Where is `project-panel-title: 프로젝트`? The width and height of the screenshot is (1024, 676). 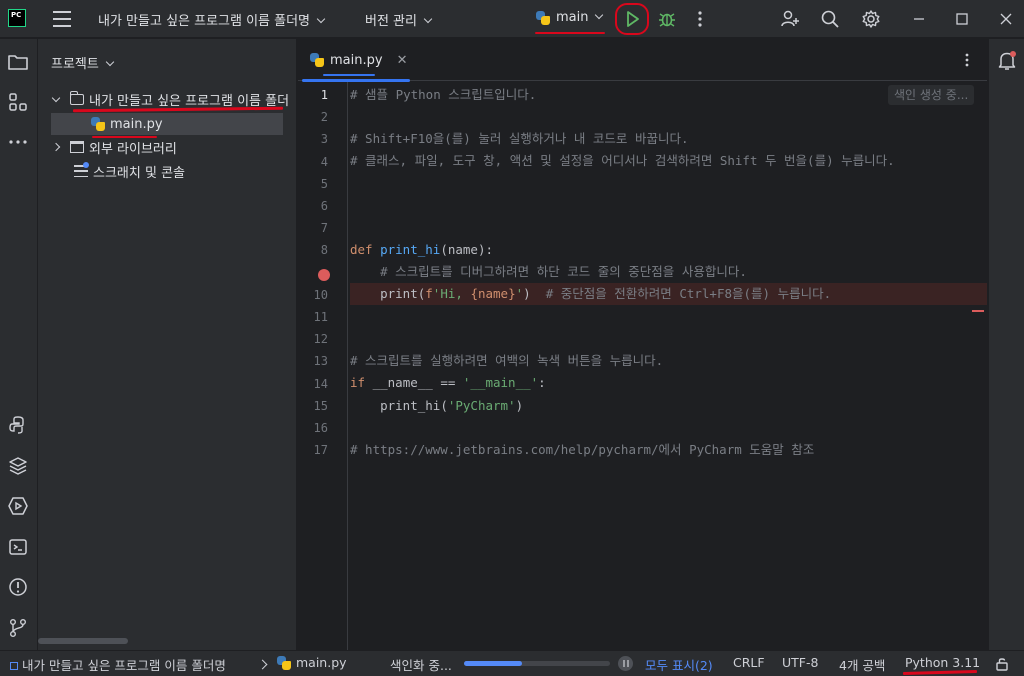 project-panel-title: 프로젝트 is located at coordinates (83, 62).